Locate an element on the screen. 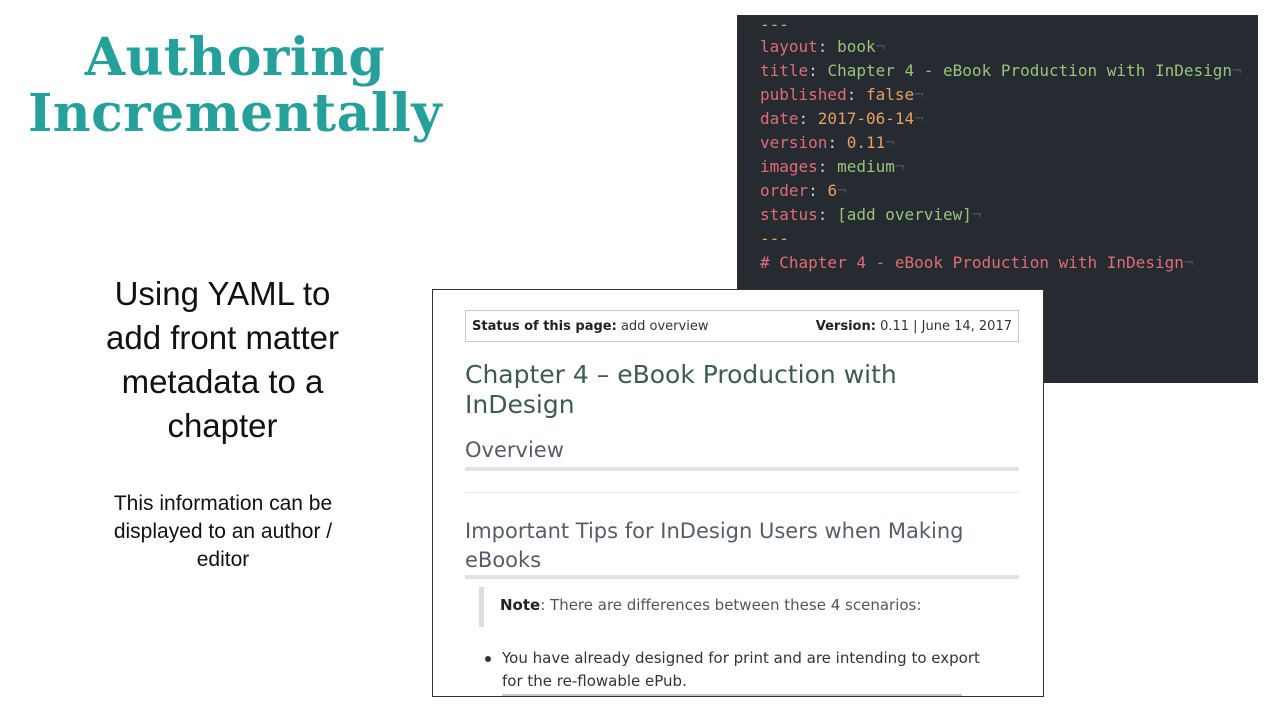  page-version: Version: 0.11 | June 14, 2017 is located at coordinates (913, 326).